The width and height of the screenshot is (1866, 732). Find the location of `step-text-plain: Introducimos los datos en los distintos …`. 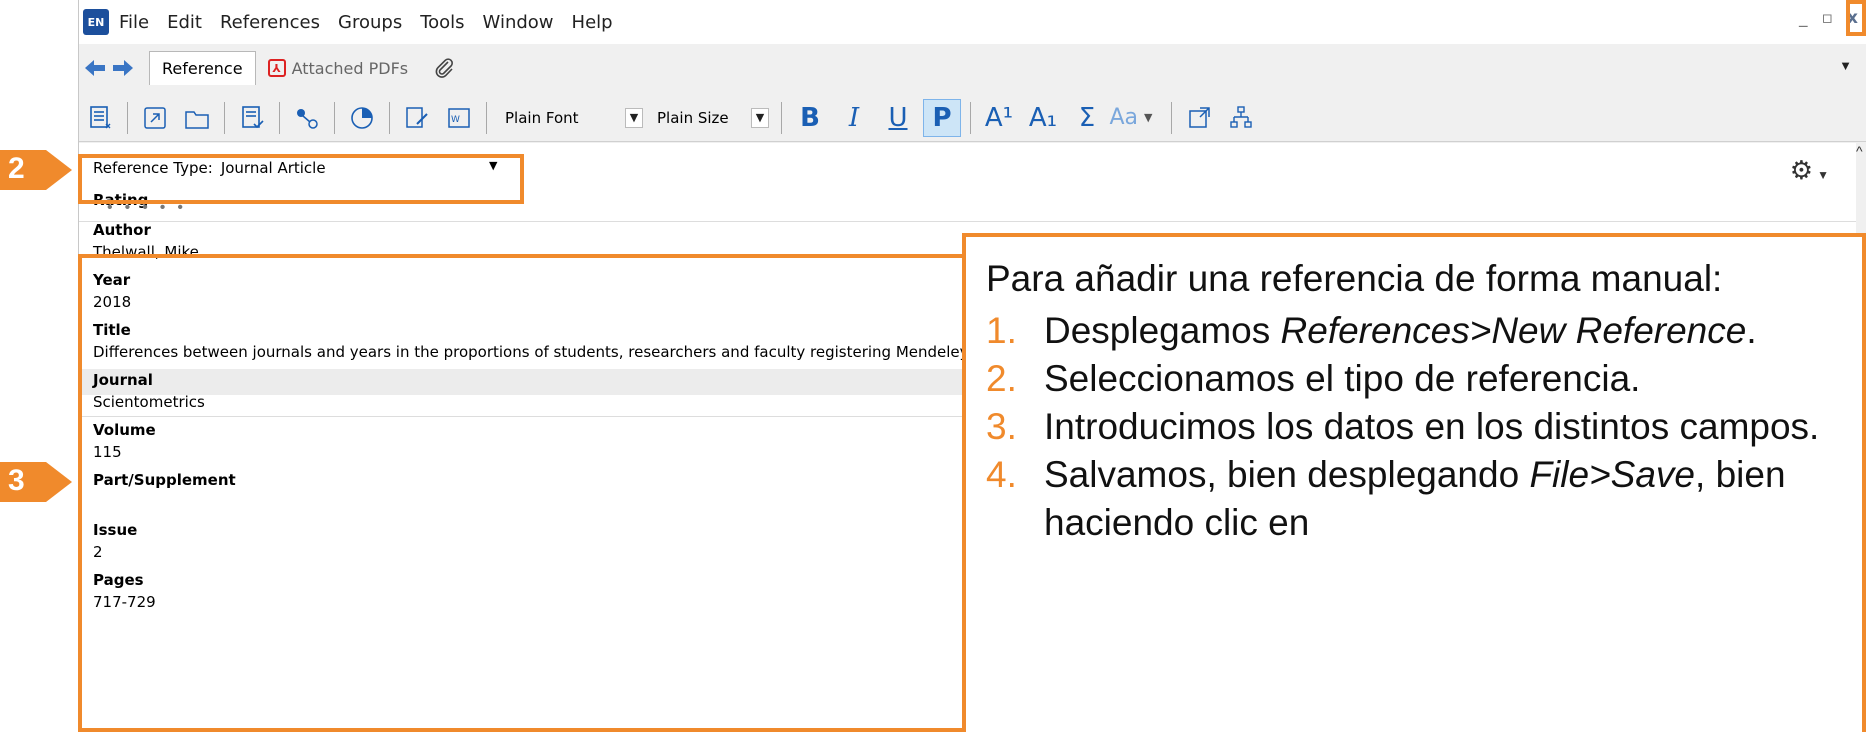

step-text-plain: Introducimos los datos en los distintos … is located at coordinates (1432, 426).